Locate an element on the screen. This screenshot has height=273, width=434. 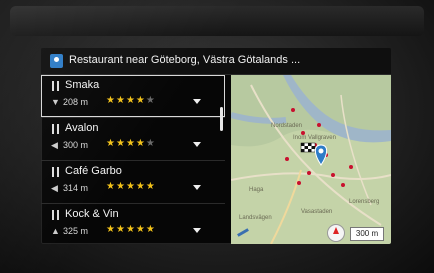
list-item: Kock & Vin ▲ 325 m ★★★★★ is located at coordinates (133, 224).